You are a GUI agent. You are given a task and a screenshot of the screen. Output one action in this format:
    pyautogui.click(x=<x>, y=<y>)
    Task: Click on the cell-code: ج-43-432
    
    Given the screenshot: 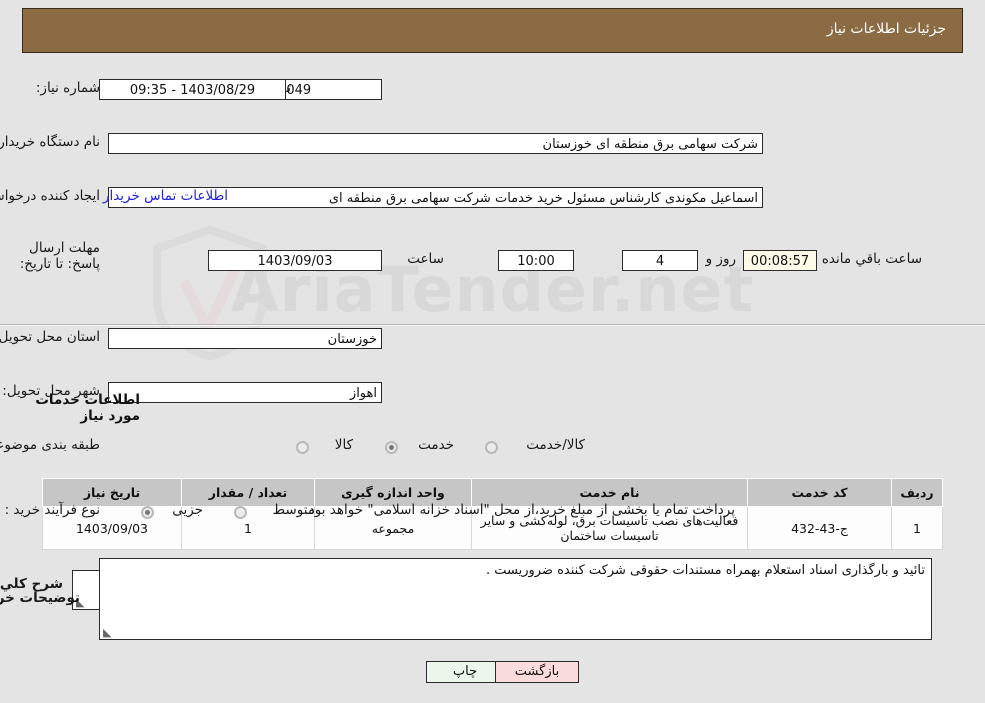 What is the action you would take?
    pyautogui.click(x=819, y=528)
    